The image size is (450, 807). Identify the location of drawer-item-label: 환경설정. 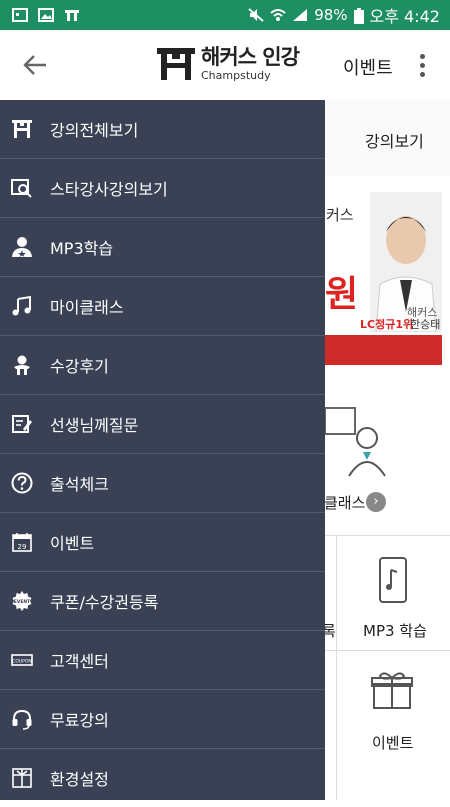
(79, 779).